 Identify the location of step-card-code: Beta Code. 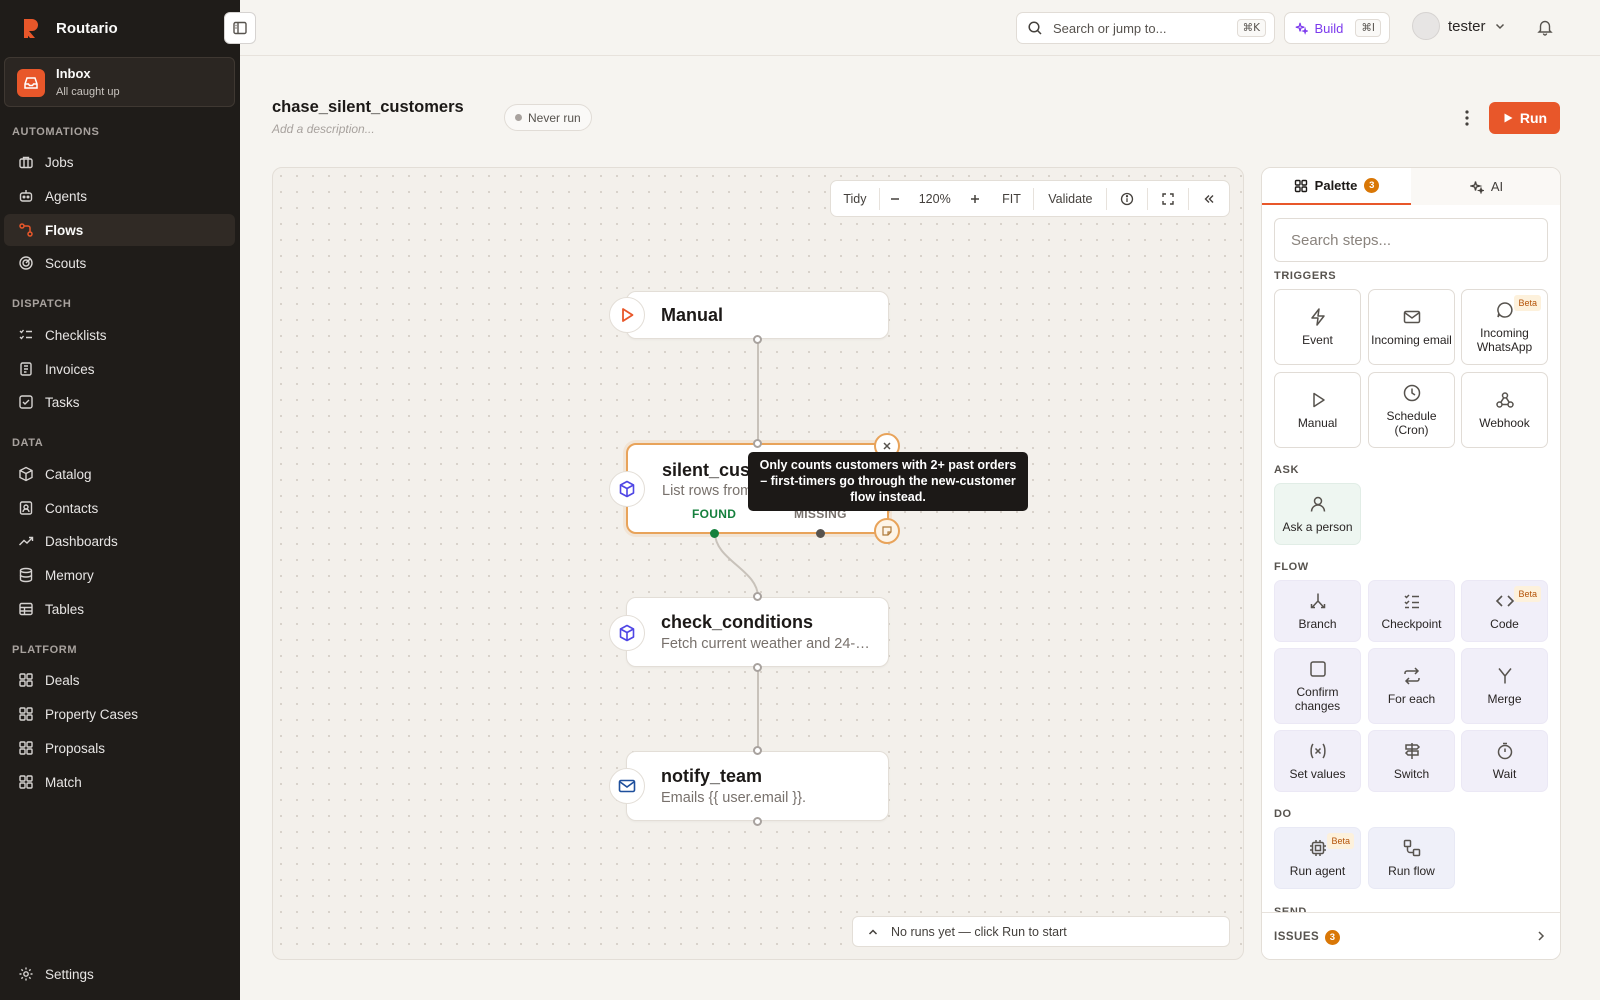
(1504, 611).